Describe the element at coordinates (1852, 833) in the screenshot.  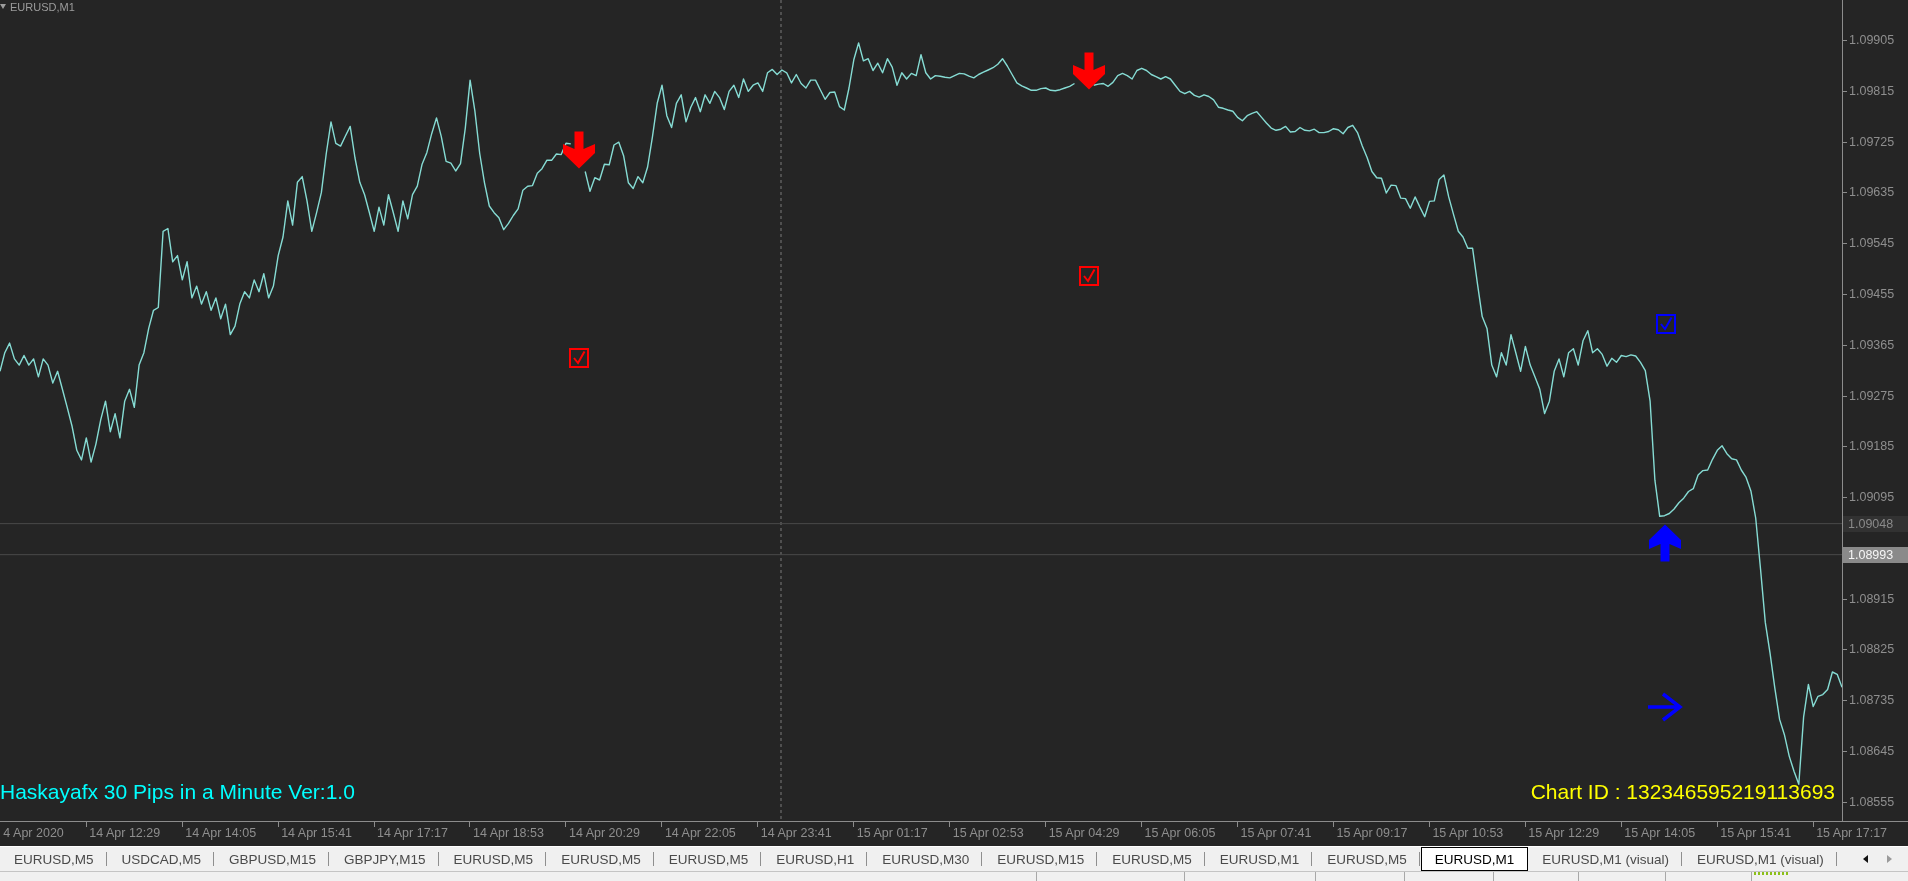
I see `time-axis-label: 15 Apr 17:17` at that location.